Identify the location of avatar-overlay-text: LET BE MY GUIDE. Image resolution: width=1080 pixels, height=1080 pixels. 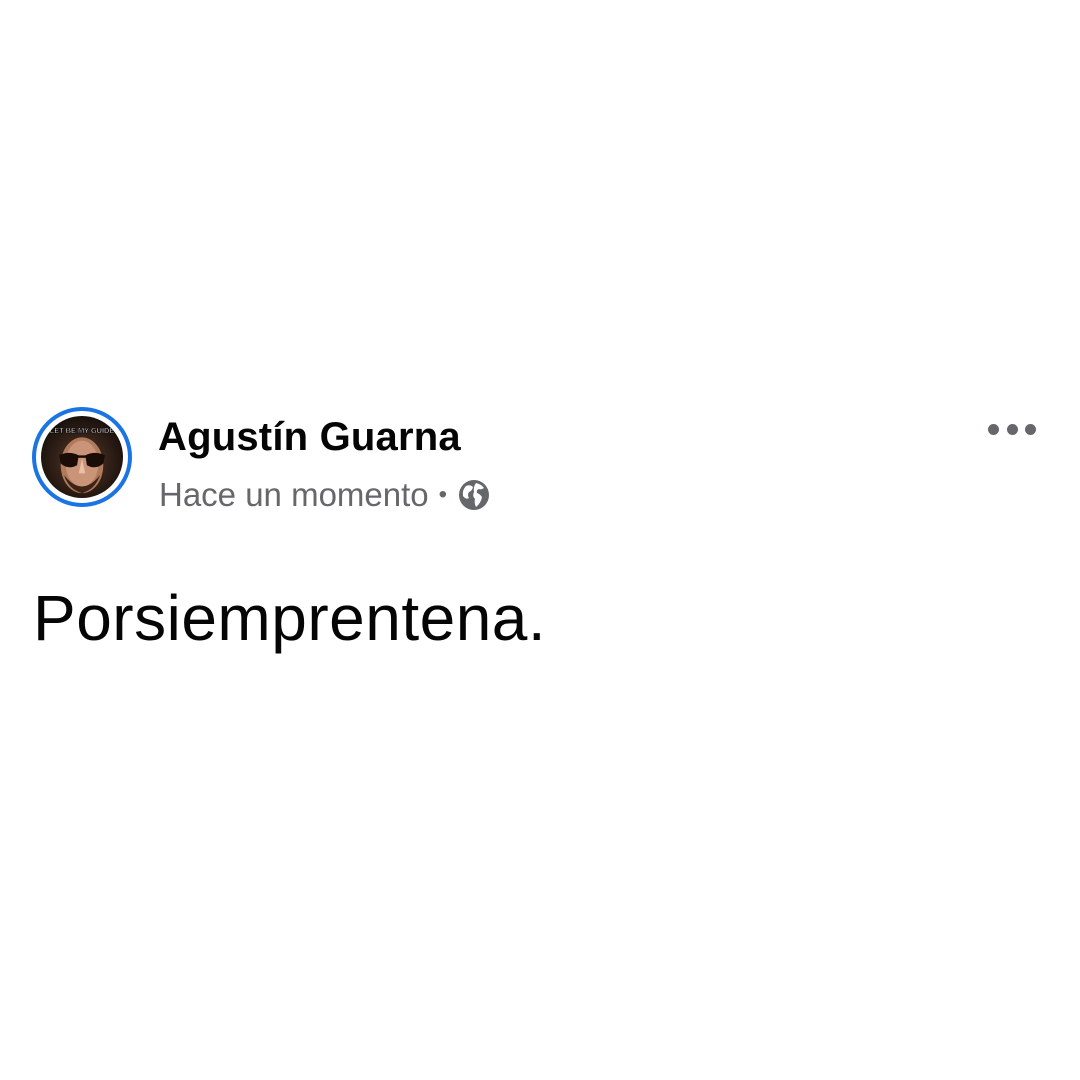
(82, 430).